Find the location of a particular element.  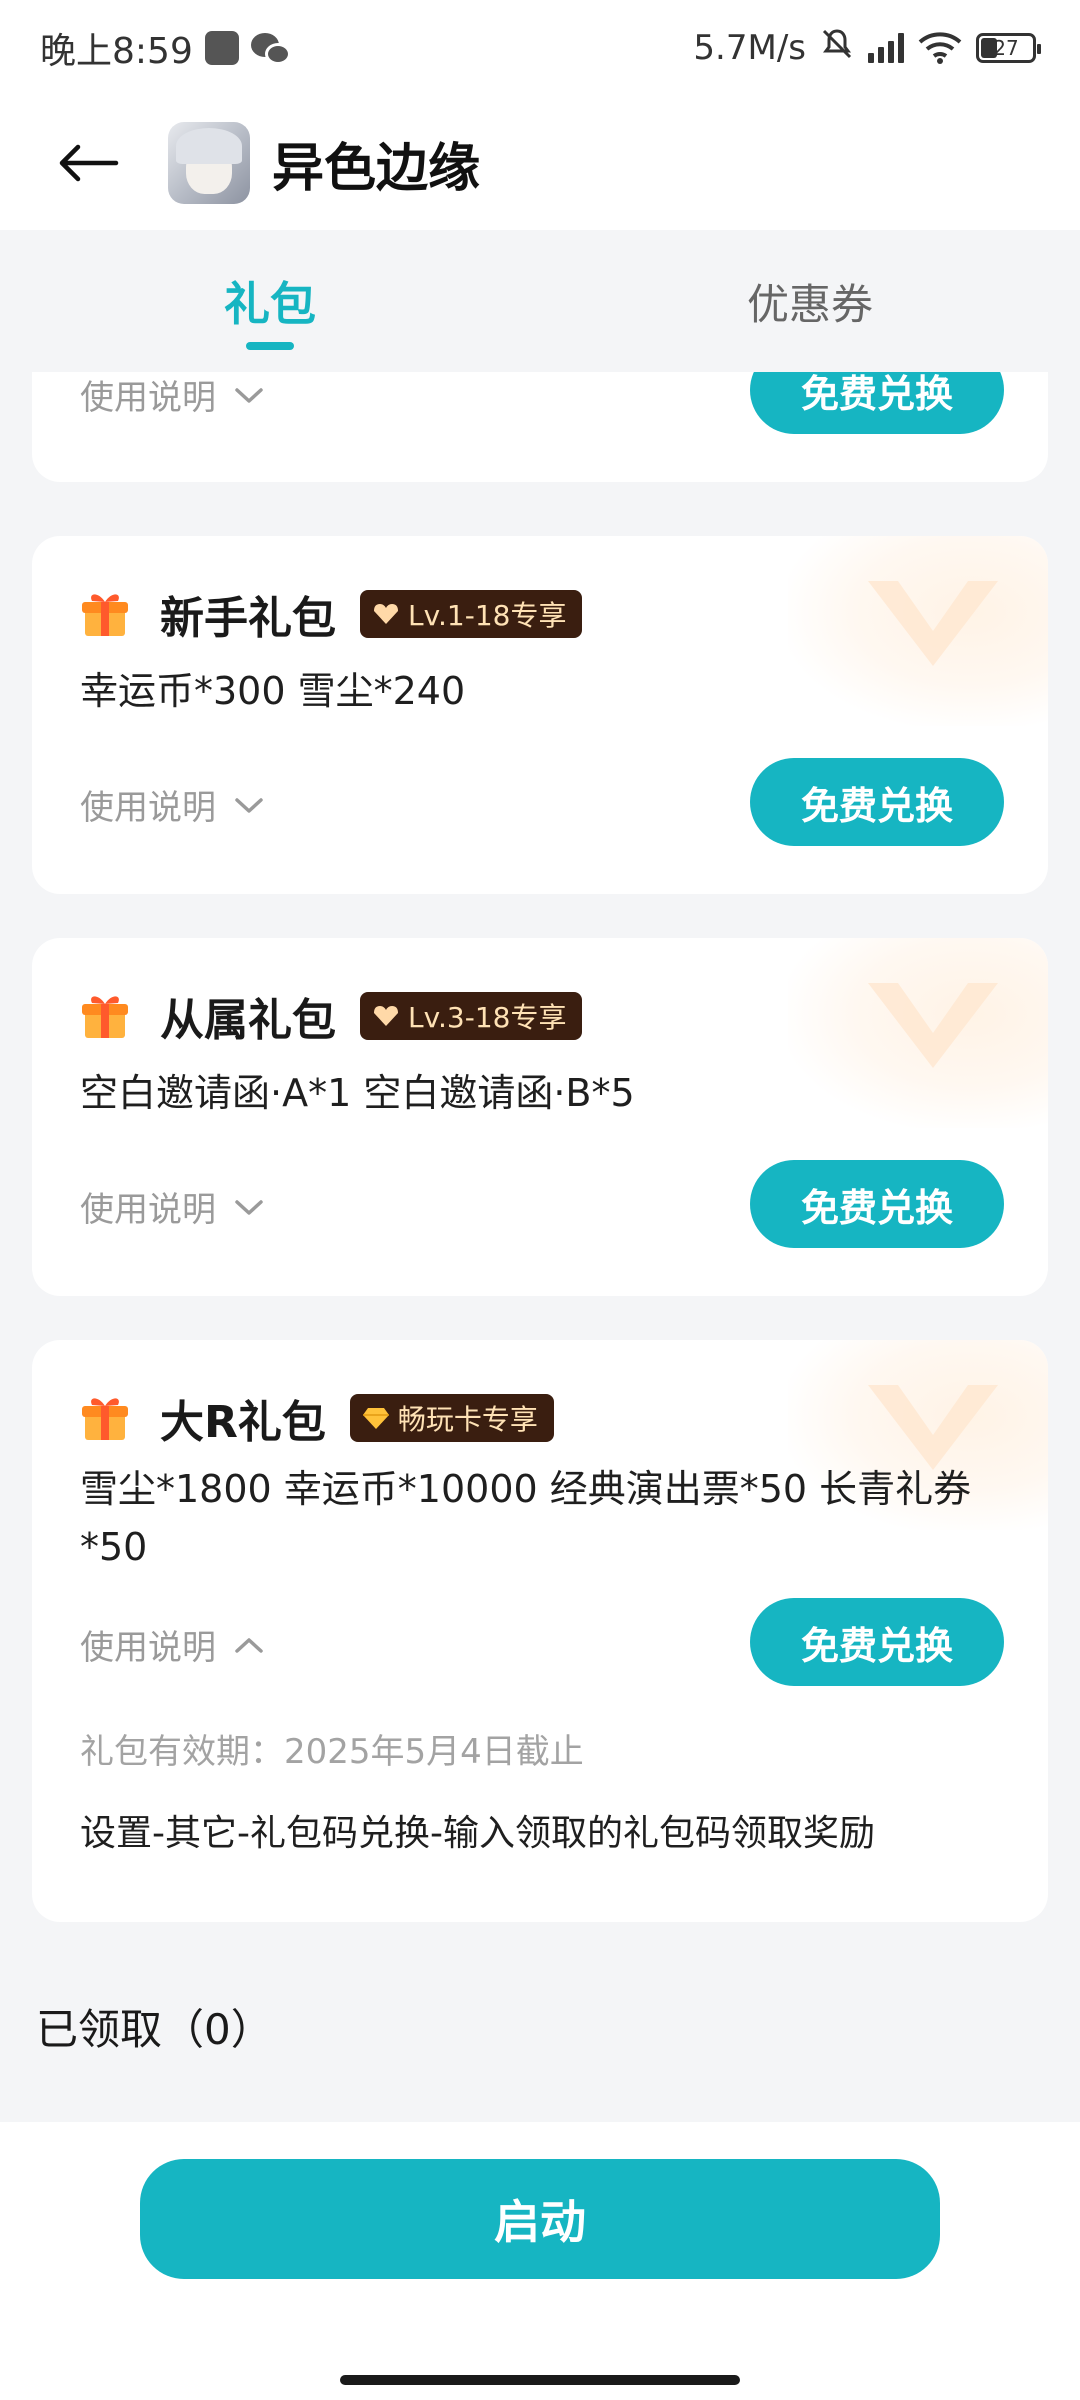

gift-card: 使用说明 免费兑换 is located at coordinates (540, 427).